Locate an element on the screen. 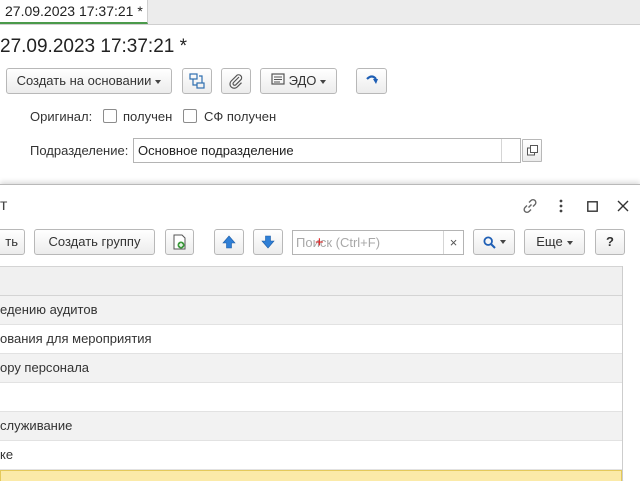  create-group-label: Создать группу is located at coordinates (94, 241).